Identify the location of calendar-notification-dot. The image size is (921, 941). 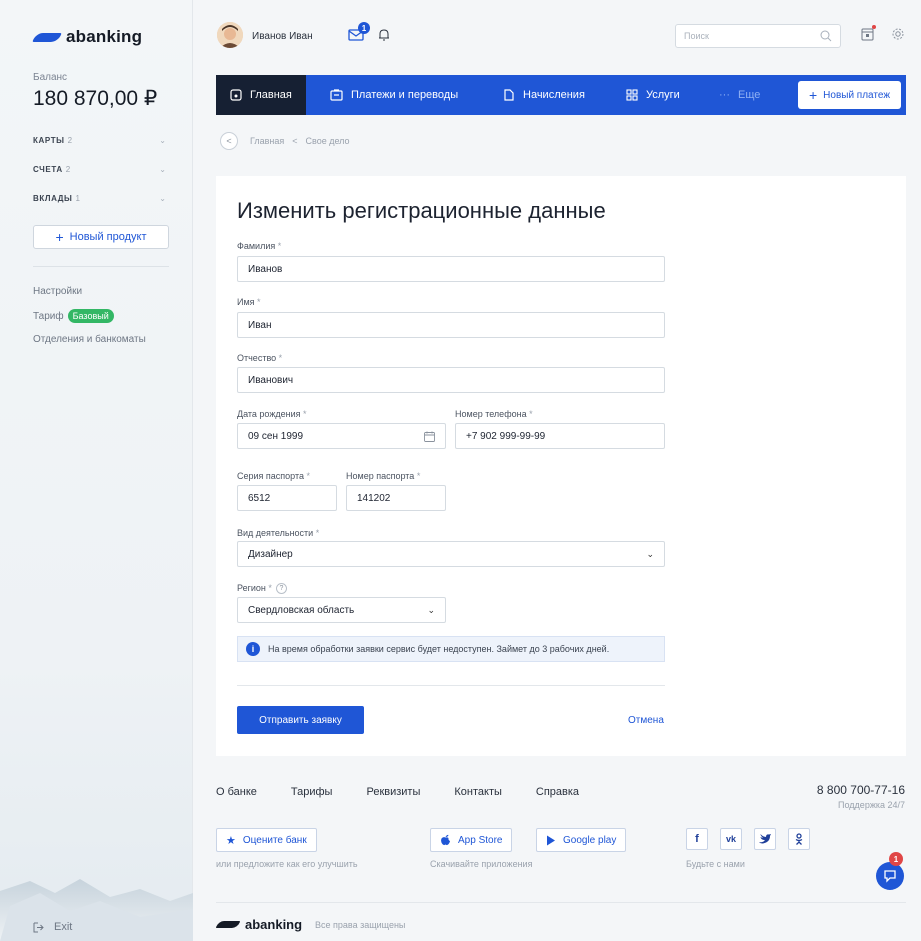
(874, 27).